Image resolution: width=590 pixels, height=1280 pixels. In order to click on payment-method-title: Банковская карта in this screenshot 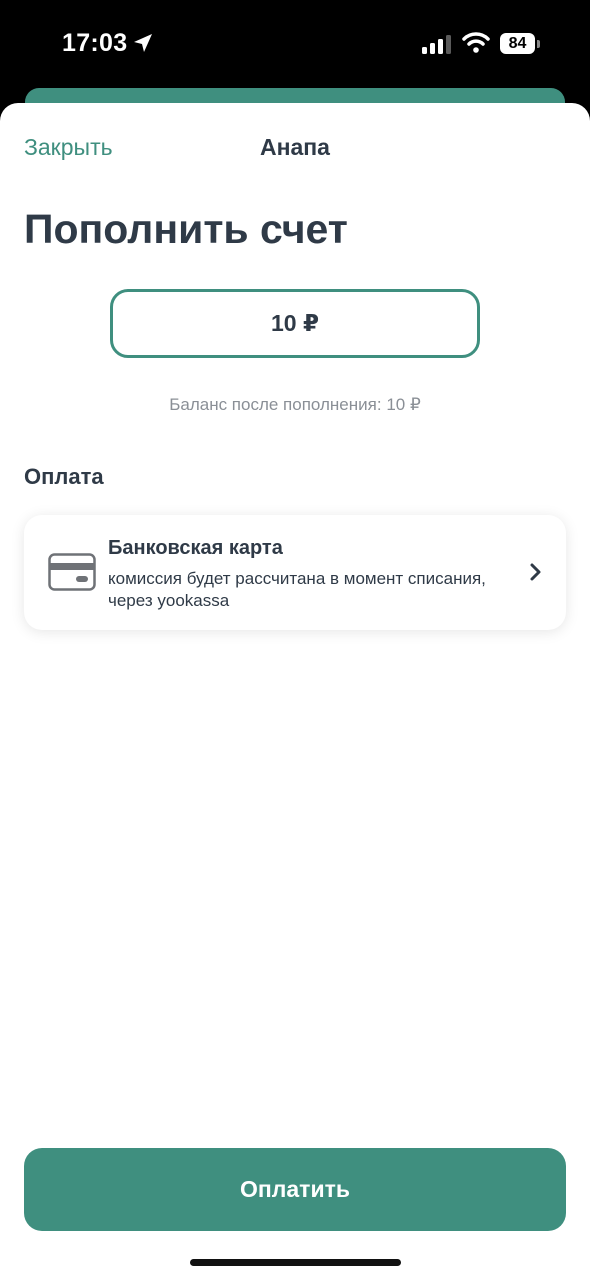, I will do `click(195, 548)`.